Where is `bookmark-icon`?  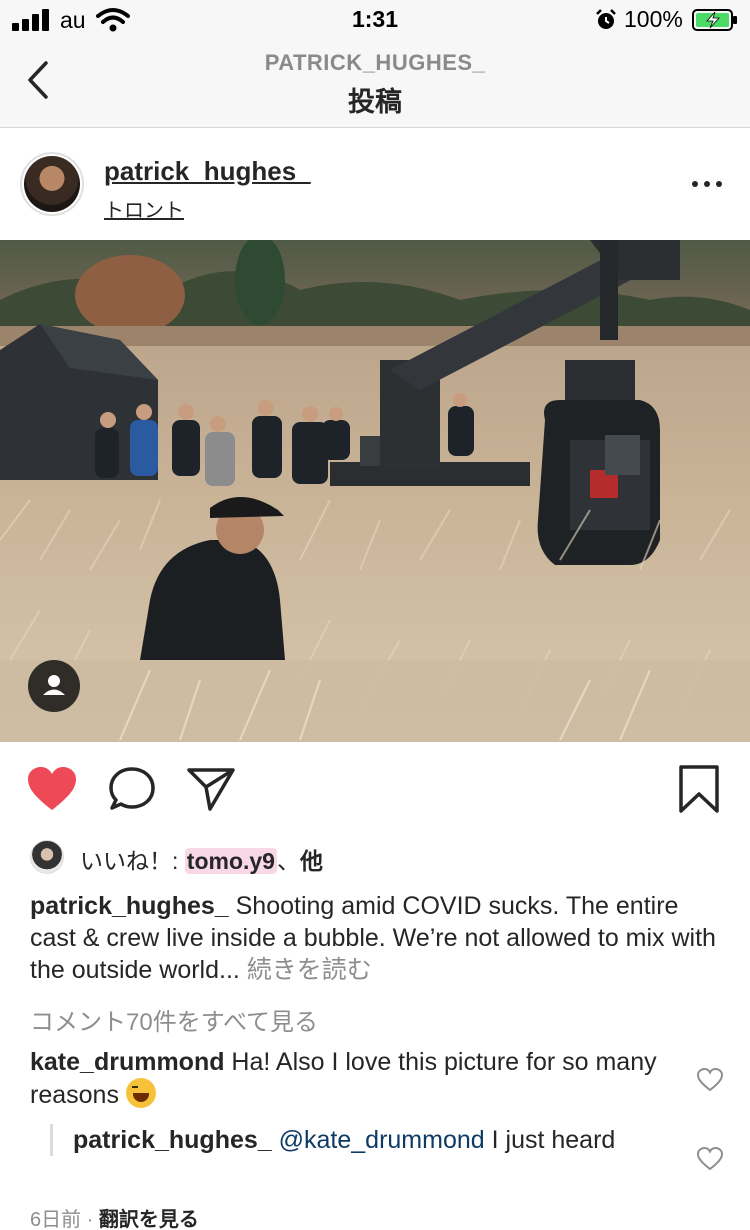 bookmark-icon is located at coordinates (699, 789).